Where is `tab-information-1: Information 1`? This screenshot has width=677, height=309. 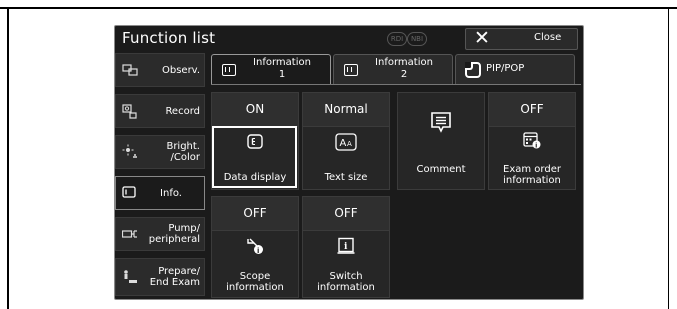
tab-information-1: Information 1 is located at coordinates (271, 69).